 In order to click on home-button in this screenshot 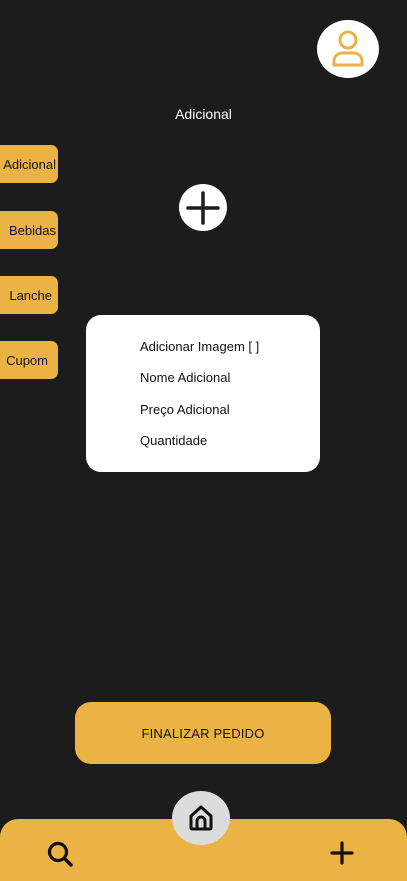, I will do `click(201, 818)`.